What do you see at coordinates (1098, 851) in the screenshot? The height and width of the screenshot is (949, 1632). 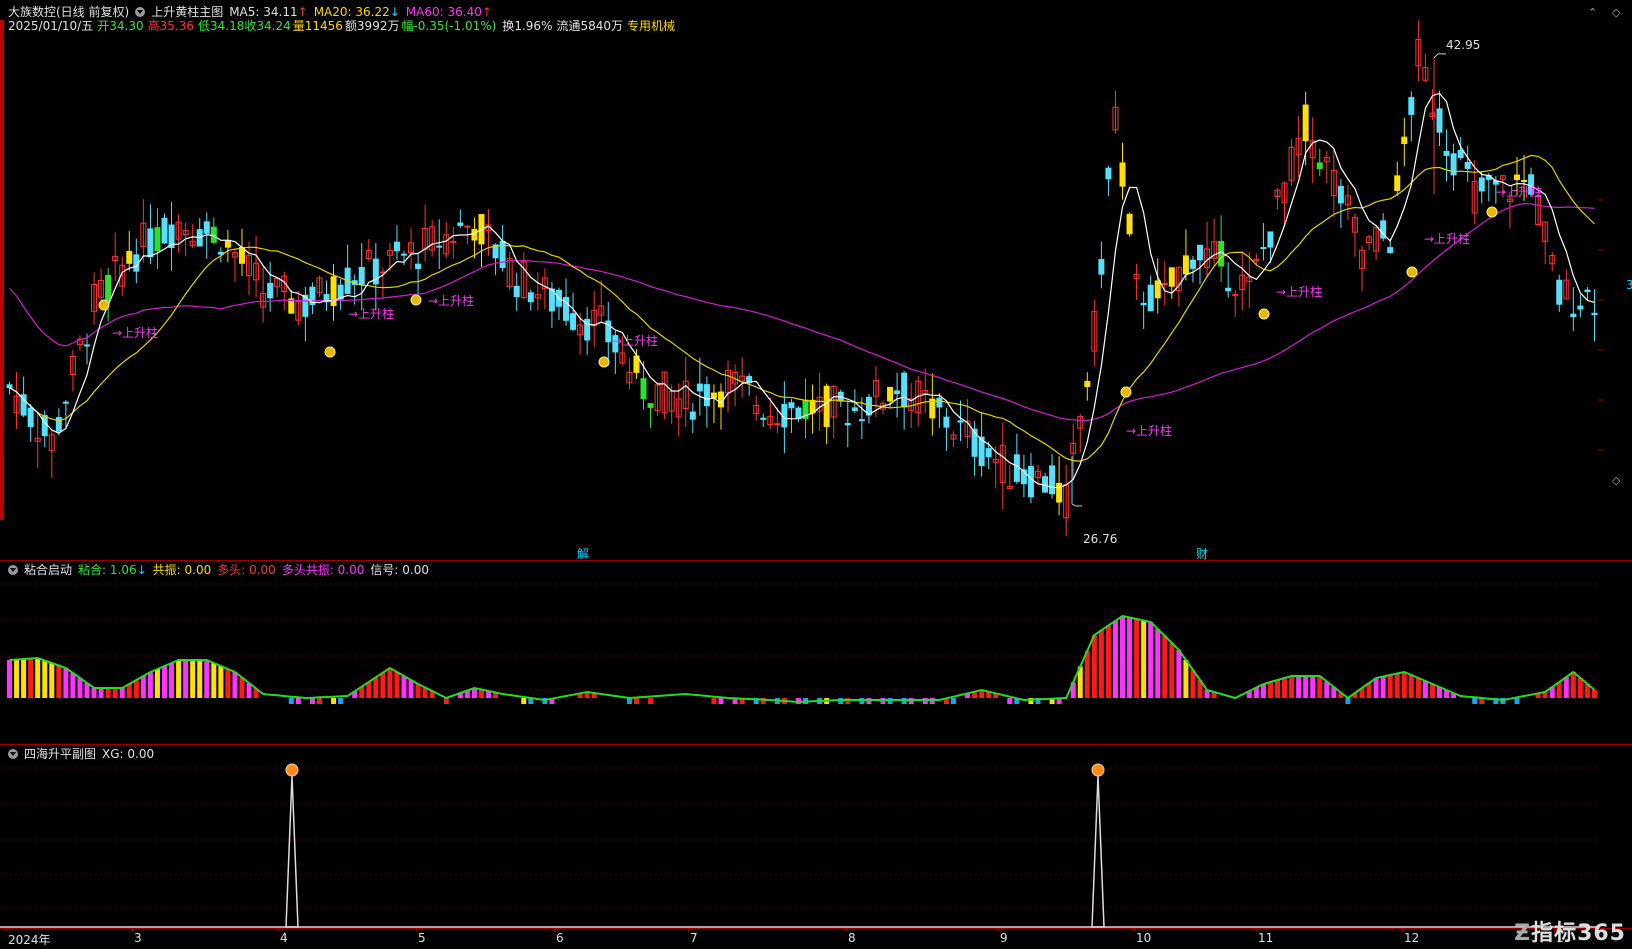 I see `sub2-signal-spike` at bounding box center [1098, 851].